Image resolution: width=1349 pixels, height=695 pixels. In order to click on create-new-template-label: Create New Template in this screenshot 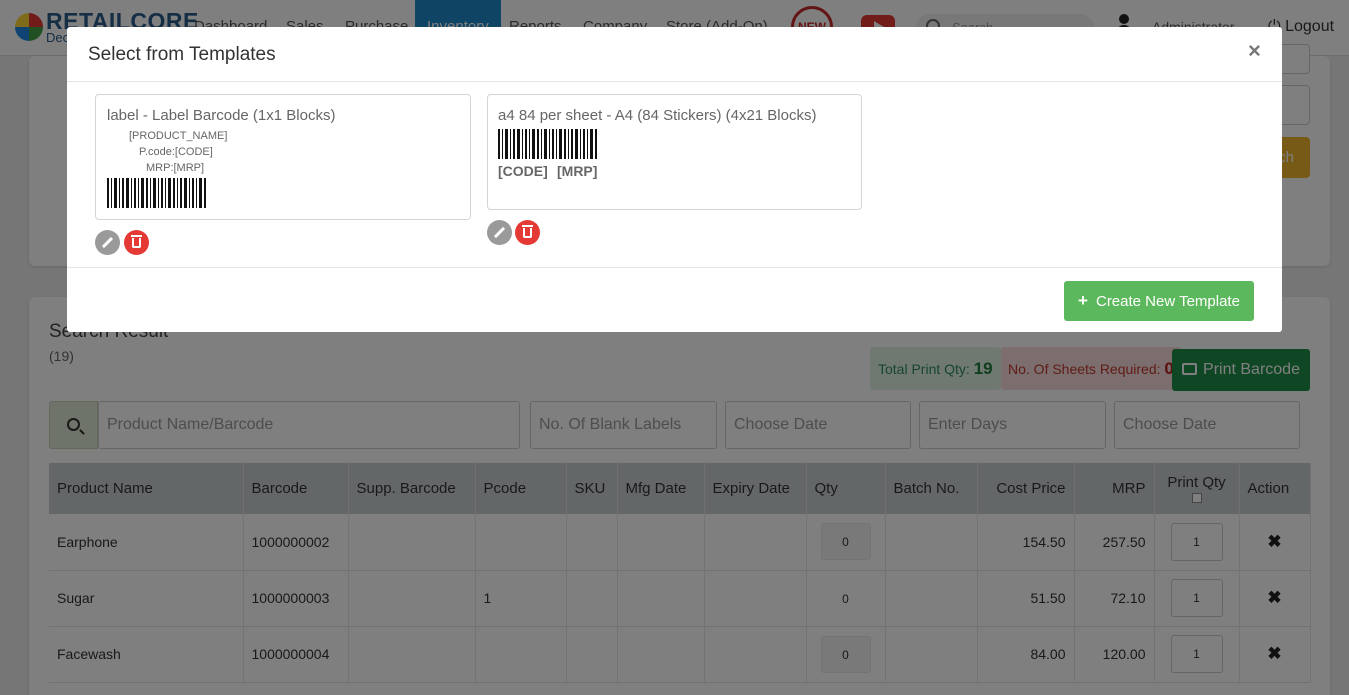, I will do `click(1167, 301)`.